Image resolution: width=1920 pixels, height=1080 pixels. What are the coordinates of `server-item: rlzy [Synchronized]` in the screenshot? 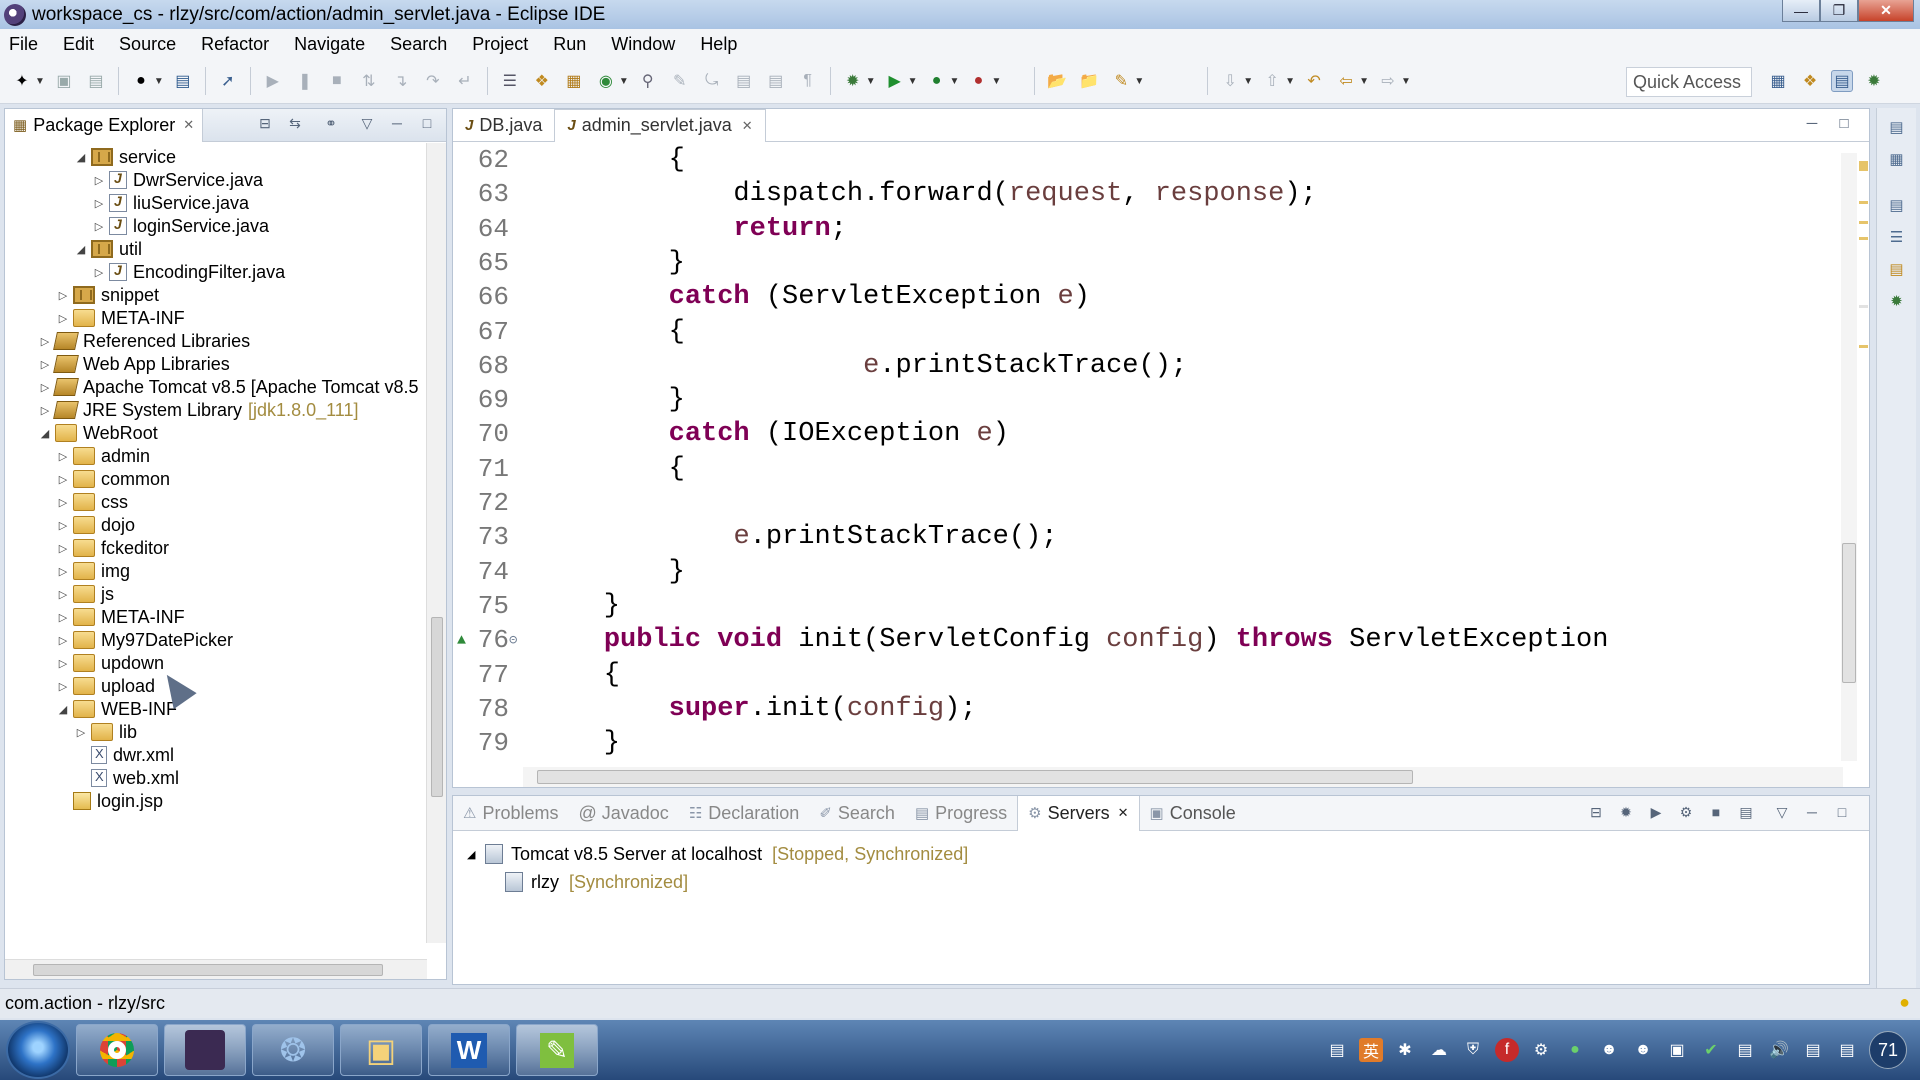 It's located at (596, 882).